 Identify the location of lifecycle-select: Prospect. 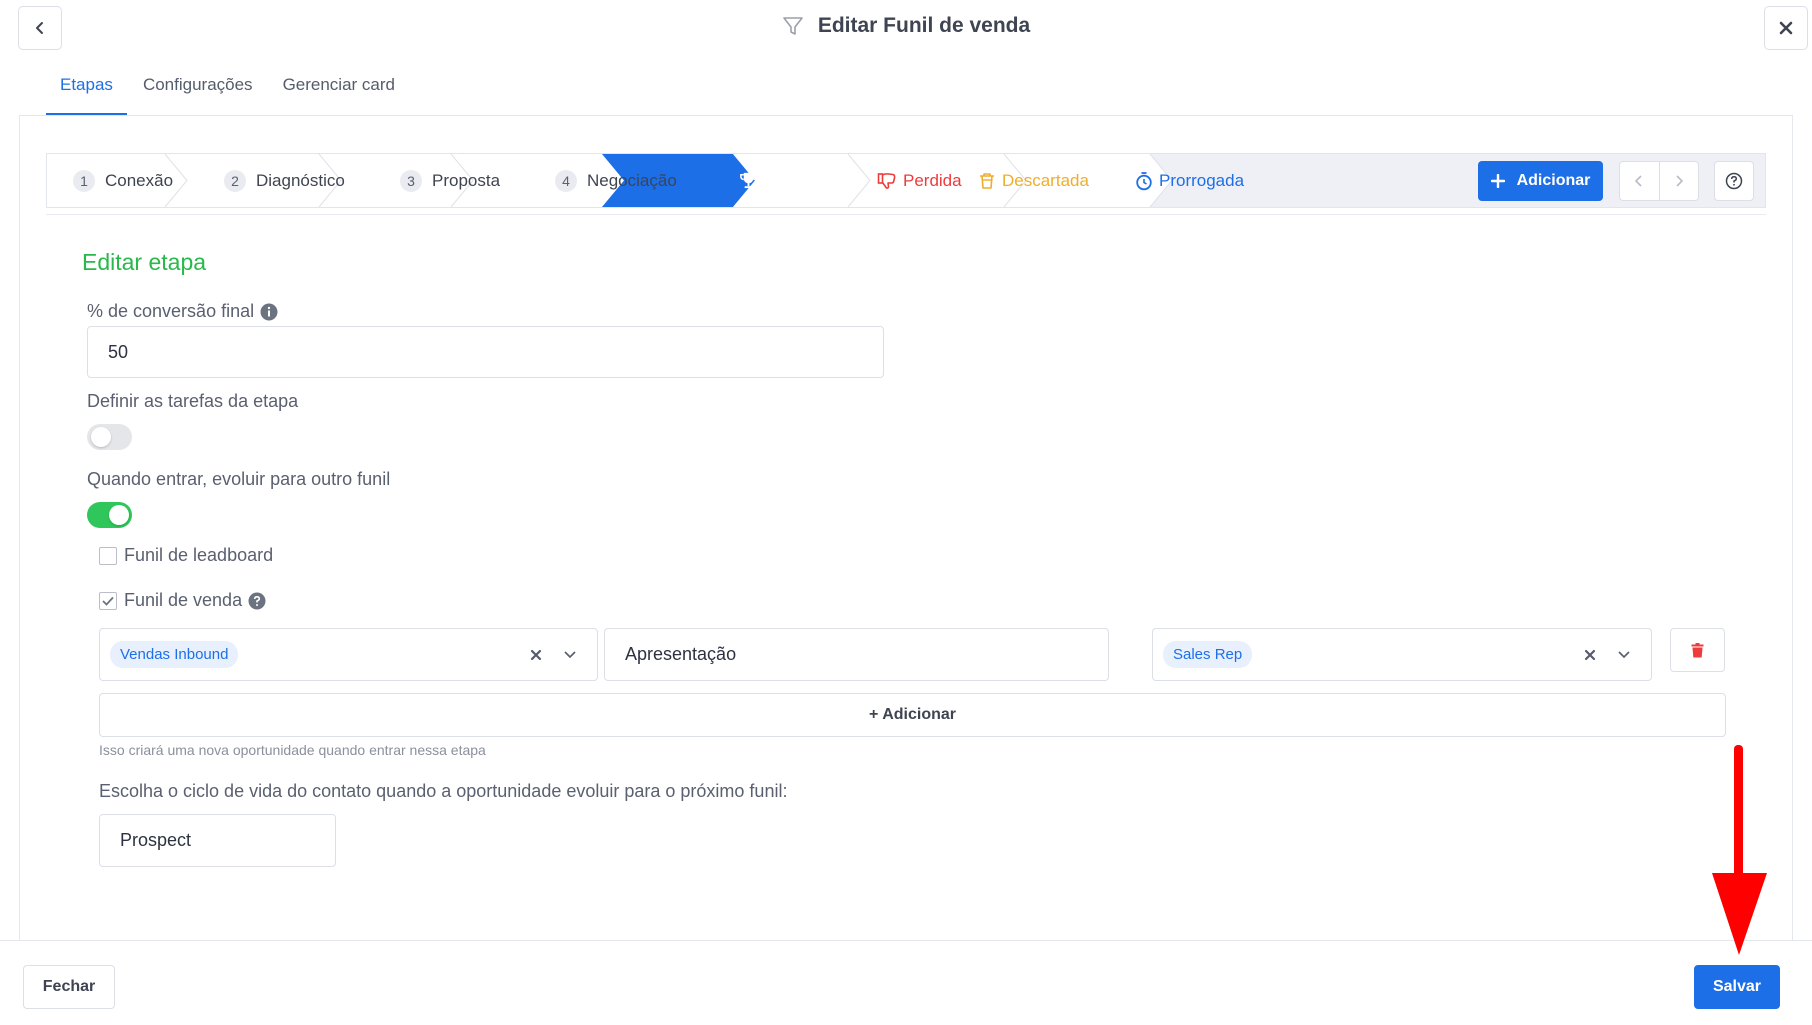
(217, 840).